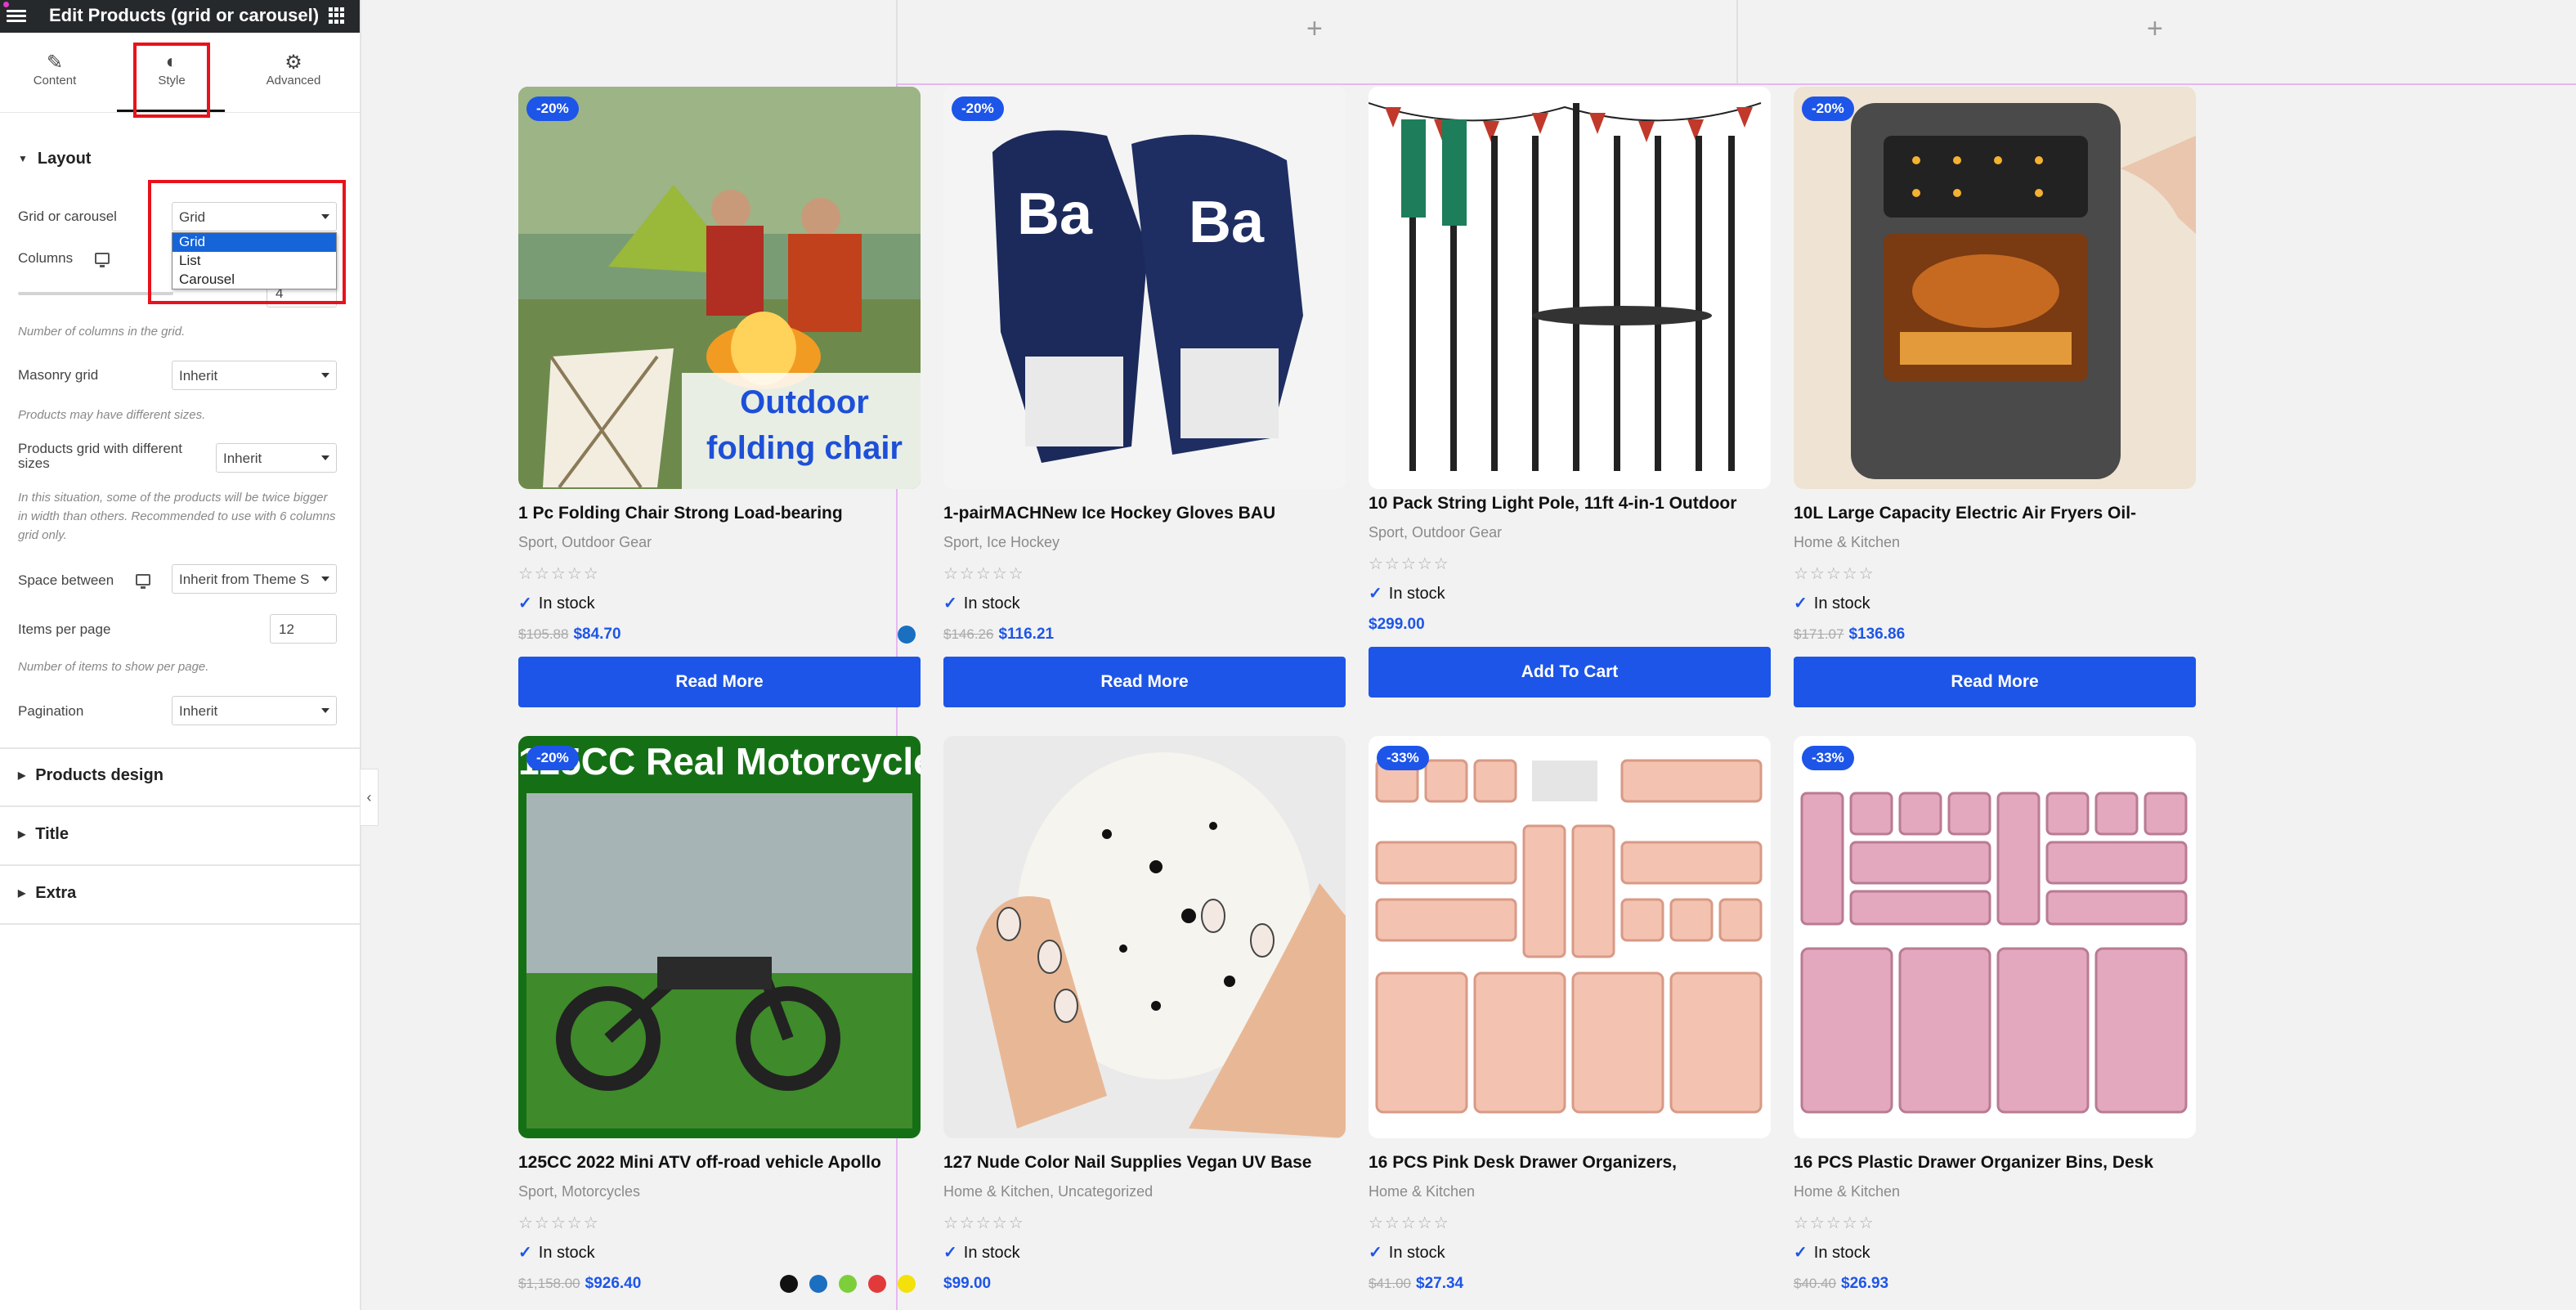 The image size is (2576, 1310). I want to click on tab-advanced: ⚙ Advanced, so click(293, 69).